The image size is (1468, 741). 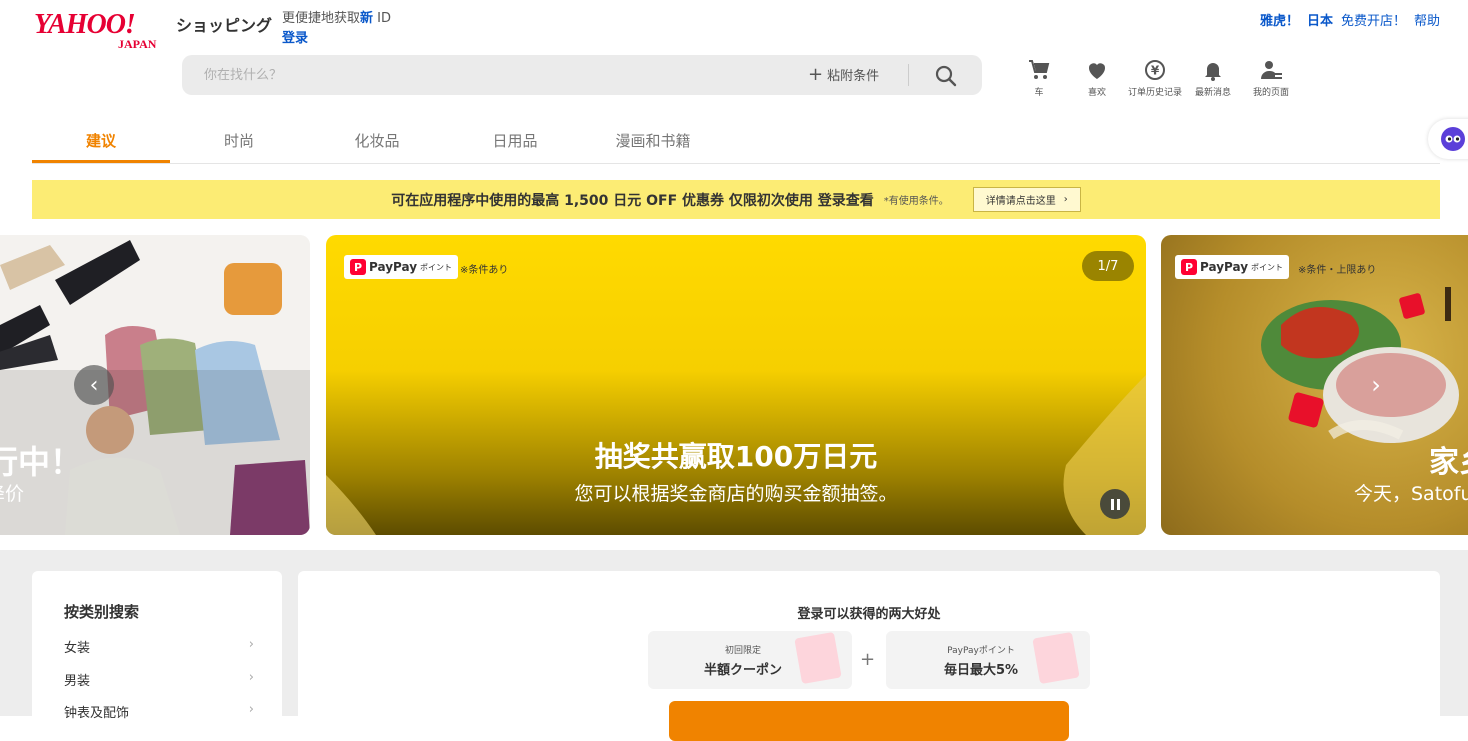 What do you see at coordinates (1411, 494) in the screenshot?
I see `slide-right-subtext: 今天，Satofu` at bounding box center [1411, 494].